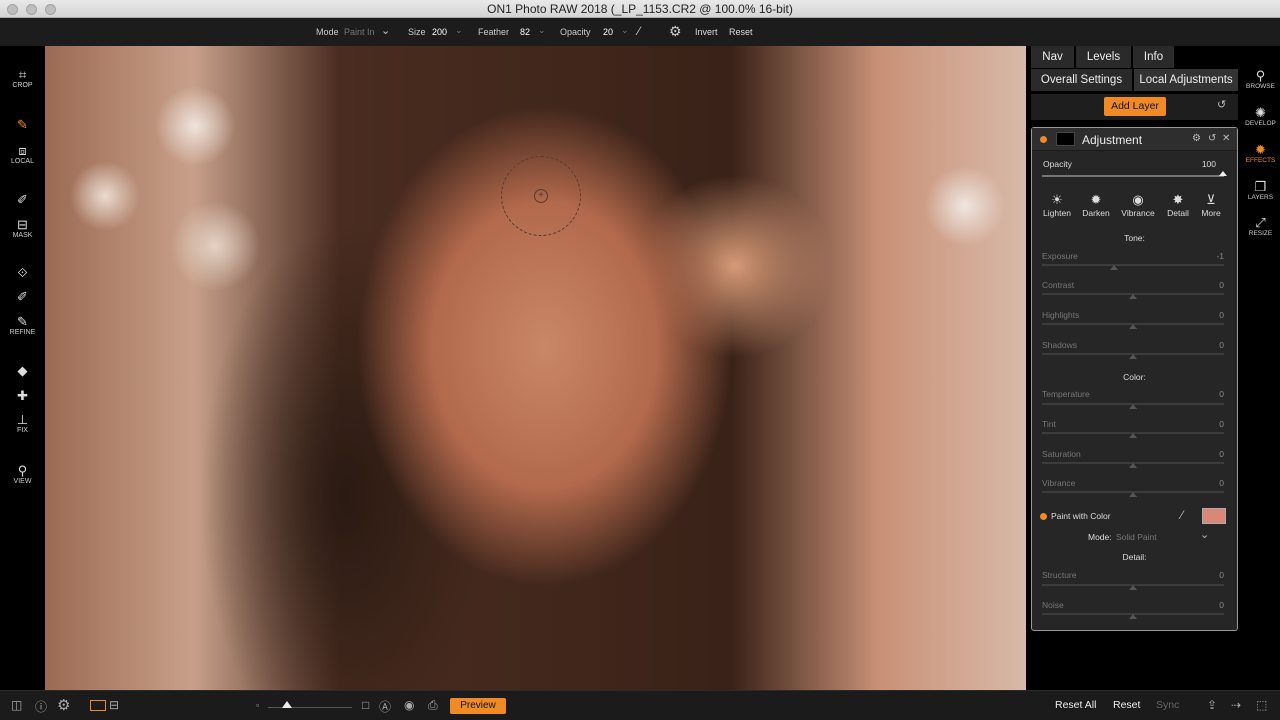 The width and height of the screenshot is (1280, 720). Describe the element at coordinates (257, 705) in the screenshot. I see `zoom-out-icon: ▫` at that location.